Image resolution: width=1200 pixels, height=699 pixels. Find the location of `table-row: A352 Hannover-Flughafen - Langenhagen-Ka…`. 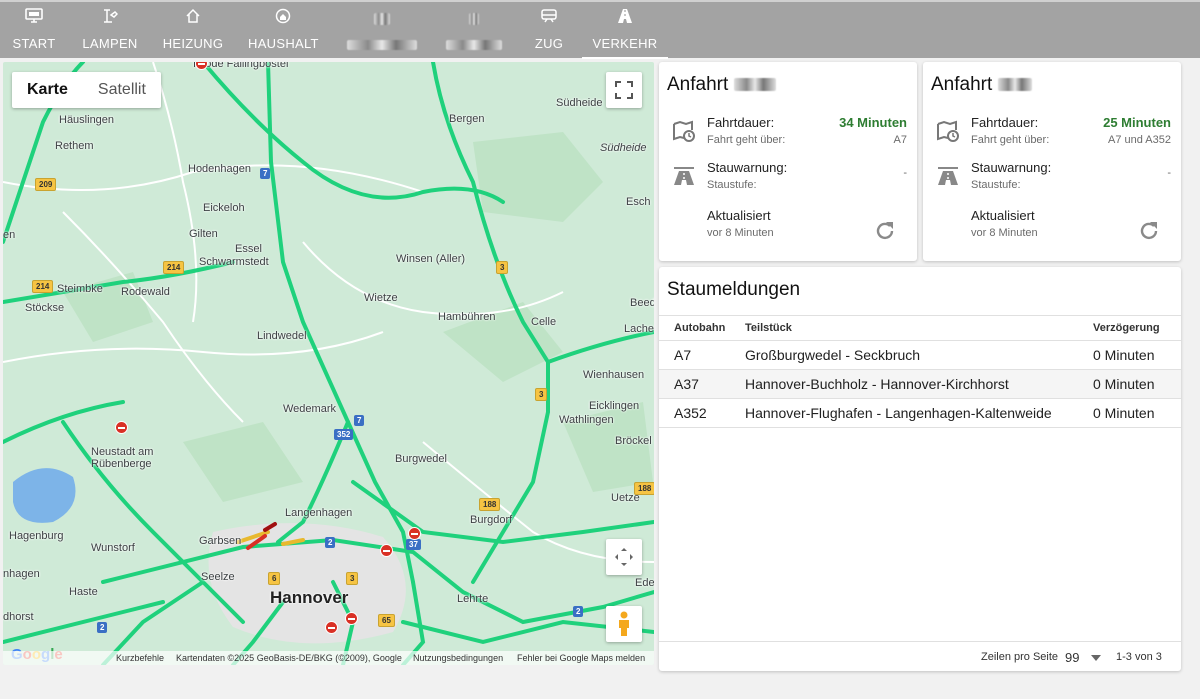

table-row: A352 Hannover-Flughafen - Langenhagen-Ka… is located at coordinates (920, 413).